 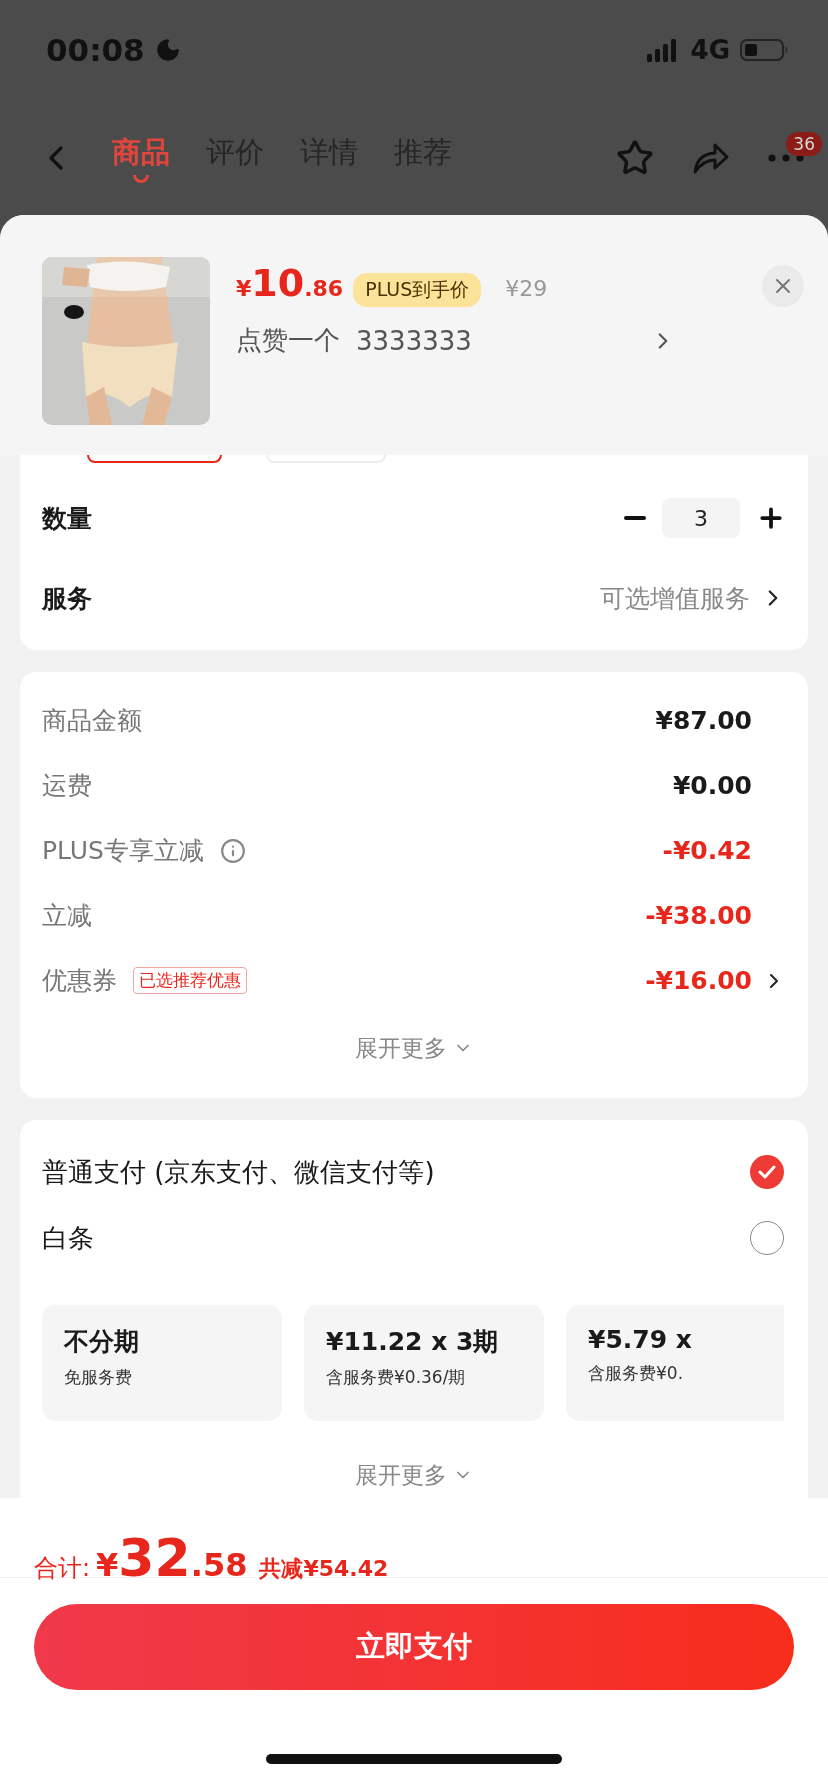 What do you see at coordinates (414, 1647) in the screenshot?
I see `pay-button: 立即支付` at bounding box center [414, 1647].